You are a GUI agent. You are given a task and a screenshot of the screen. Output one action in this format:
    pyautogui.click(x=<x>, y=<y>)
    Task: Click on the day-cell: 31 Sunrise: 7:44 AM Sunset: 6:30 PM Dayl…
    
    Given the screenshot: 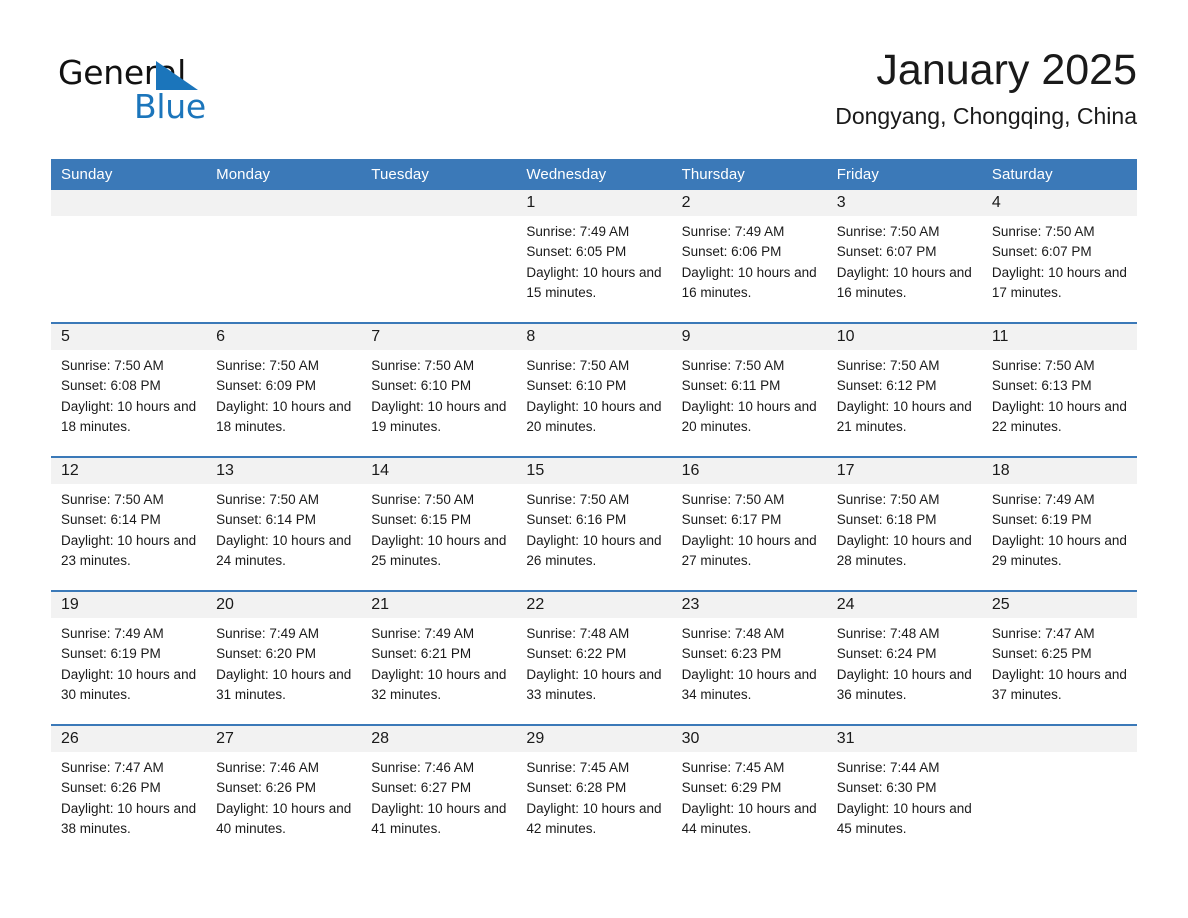 What is the action you would take?
    pyautogui.click(x=904, y=792)
    